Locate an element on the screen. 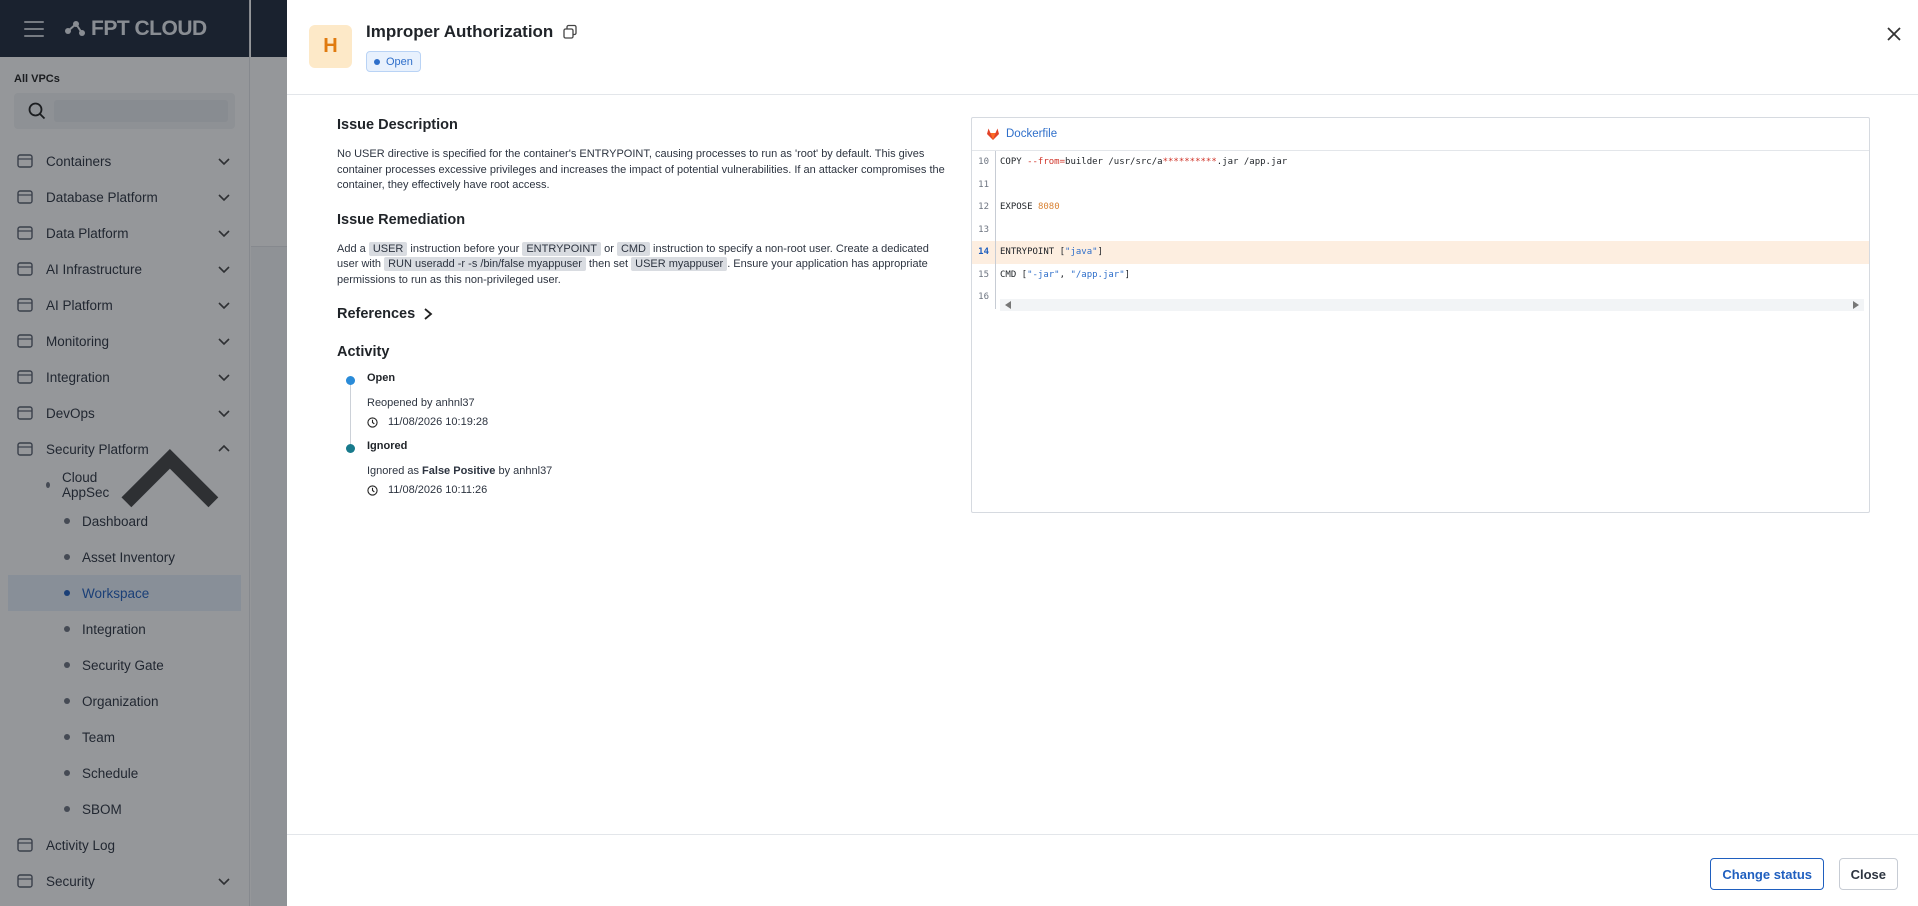  code-token: COPY is located at coordinates (1014, 162).